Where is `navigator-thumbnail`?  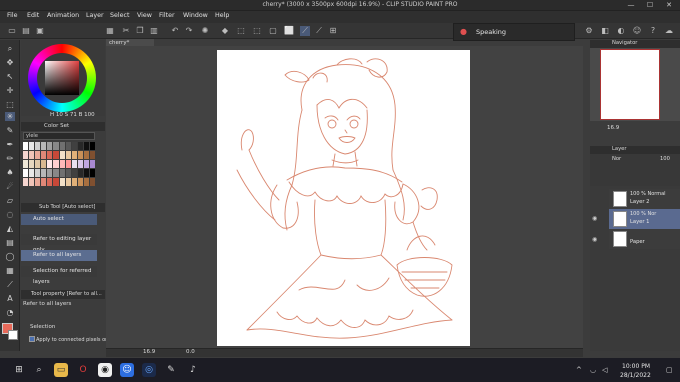
navigator-thumbnail is located at coordinates (630, 84).